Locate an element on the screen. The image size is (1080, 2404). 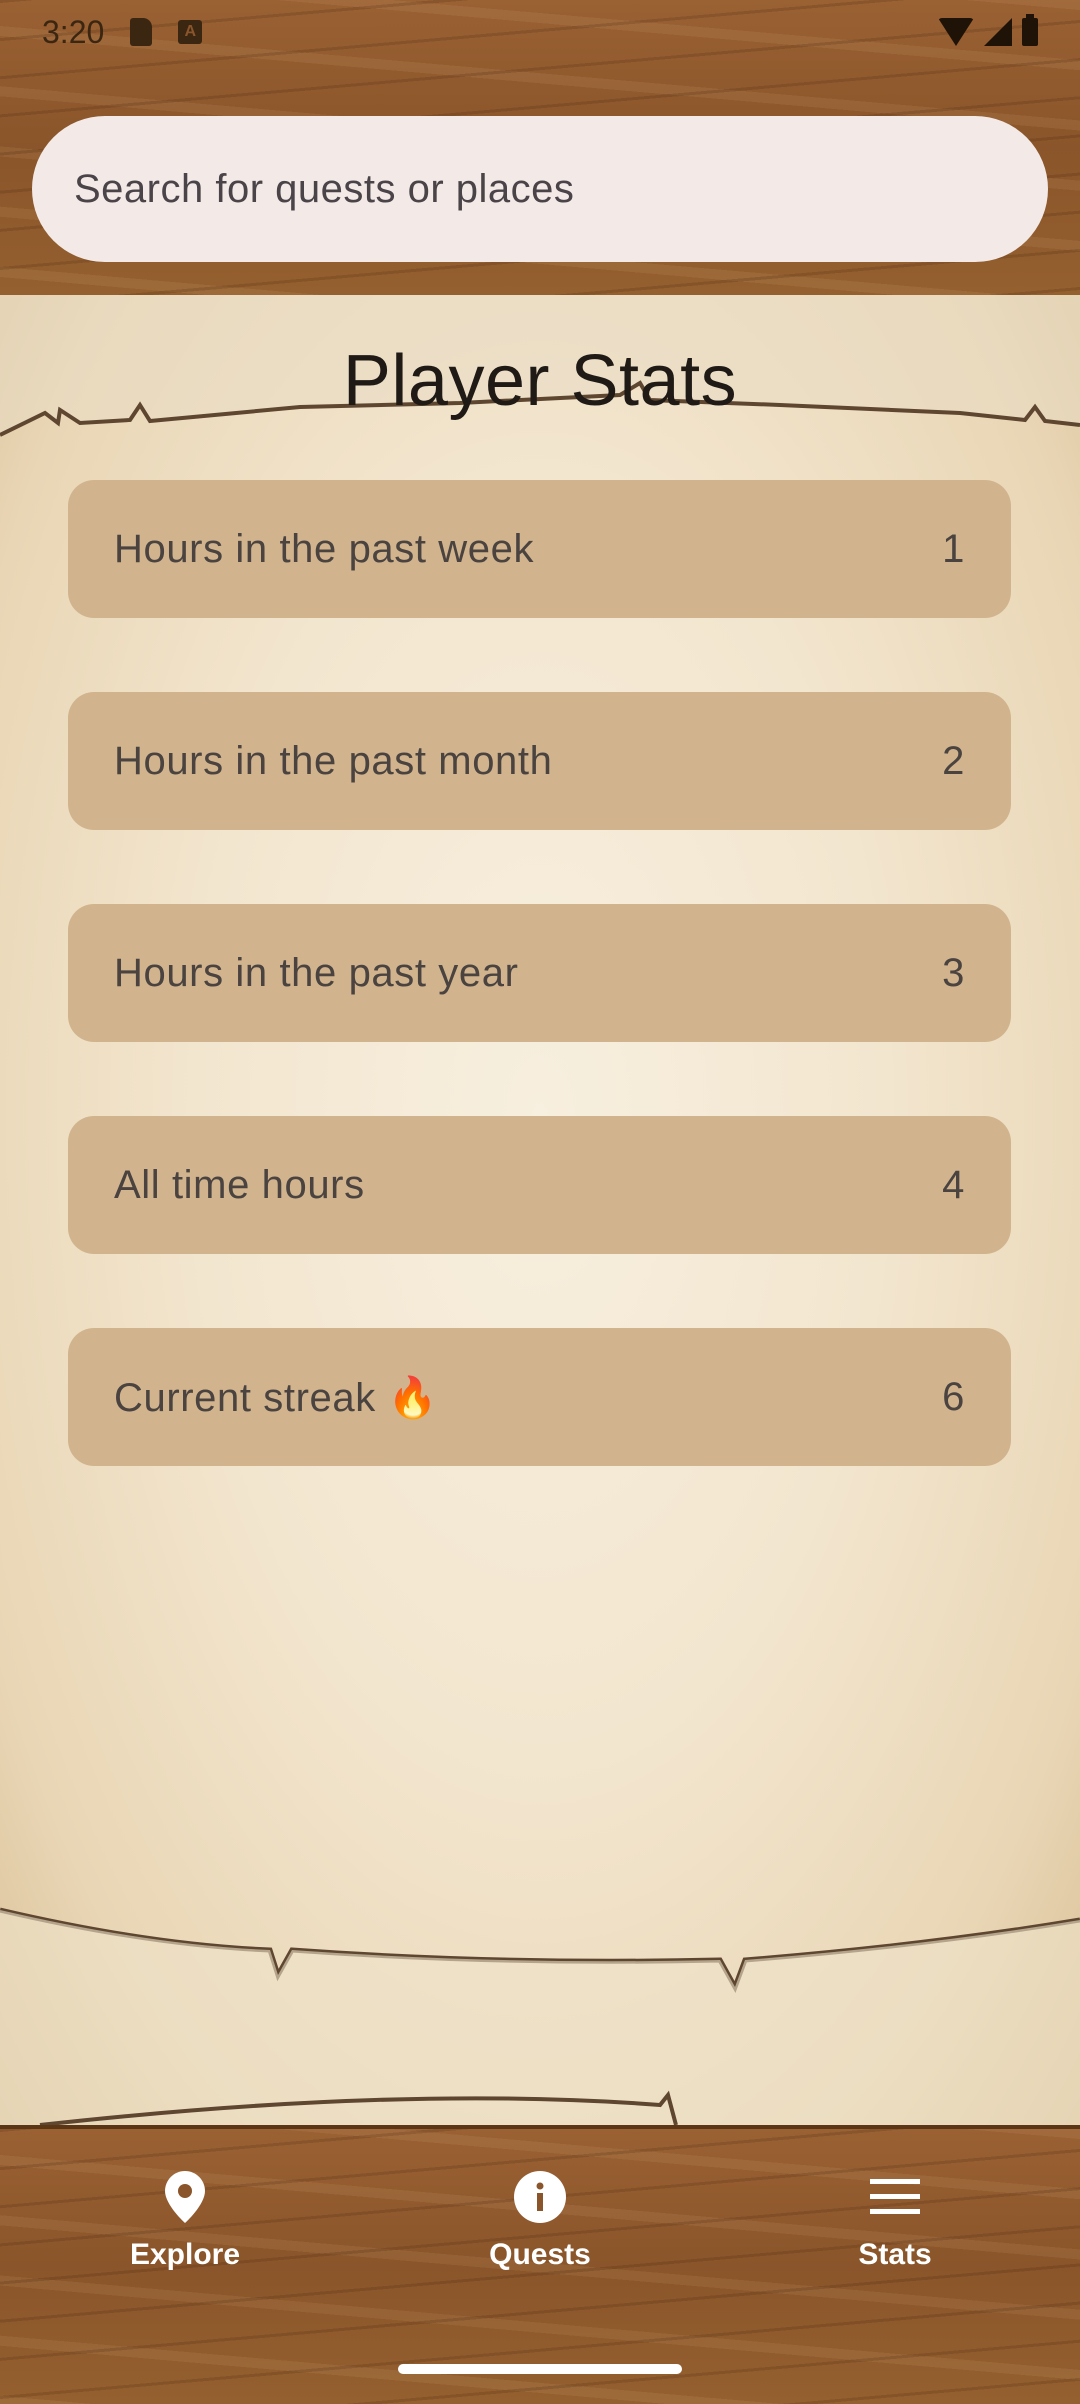
stat-label: Hours in the past month is located at coordinates (333, 760).